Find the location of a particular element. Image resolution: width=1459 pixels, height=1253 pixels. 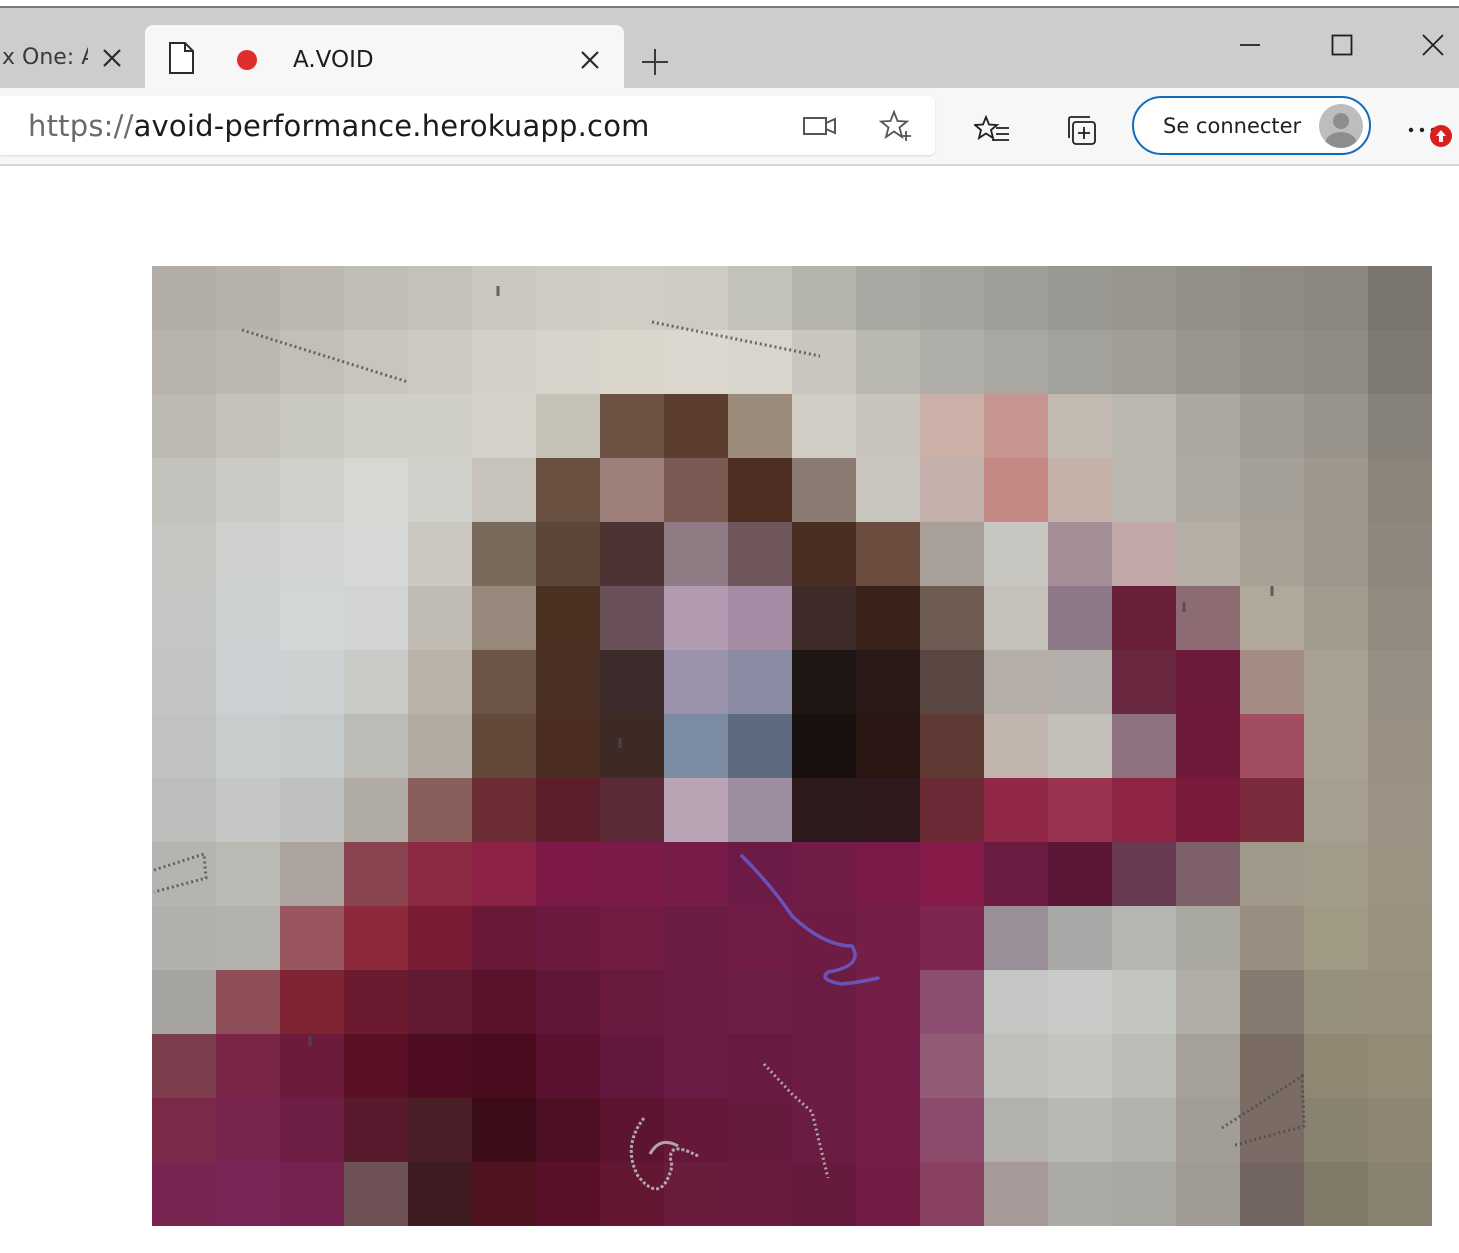

favorites-button is located at coordinates (992, 130).